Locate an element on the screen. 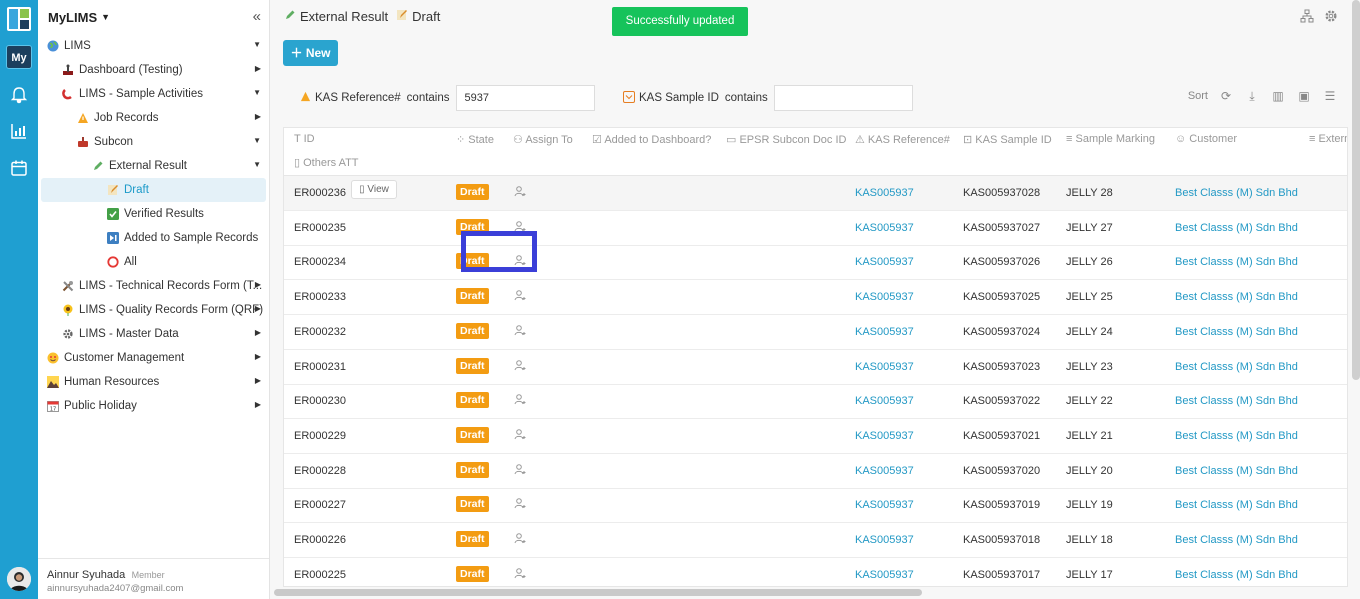 This screenshot has height=599, width=1360. sidebar-item-sample-activities: LIMS - Sample Activities ▼ is located at coordinates (153, 94).